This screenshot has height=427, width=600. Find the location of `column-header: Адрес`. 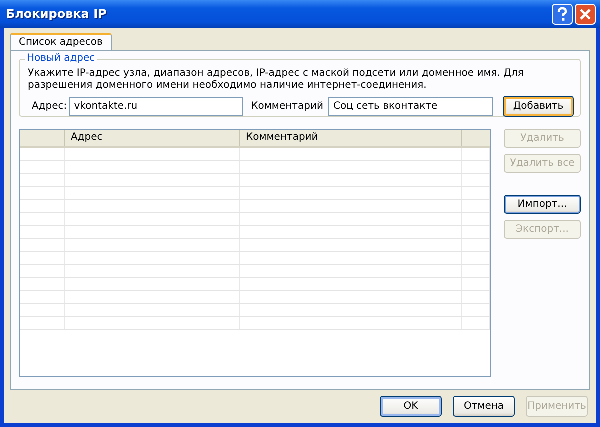

column-header: Адрес is located at coordinates (152, 138).